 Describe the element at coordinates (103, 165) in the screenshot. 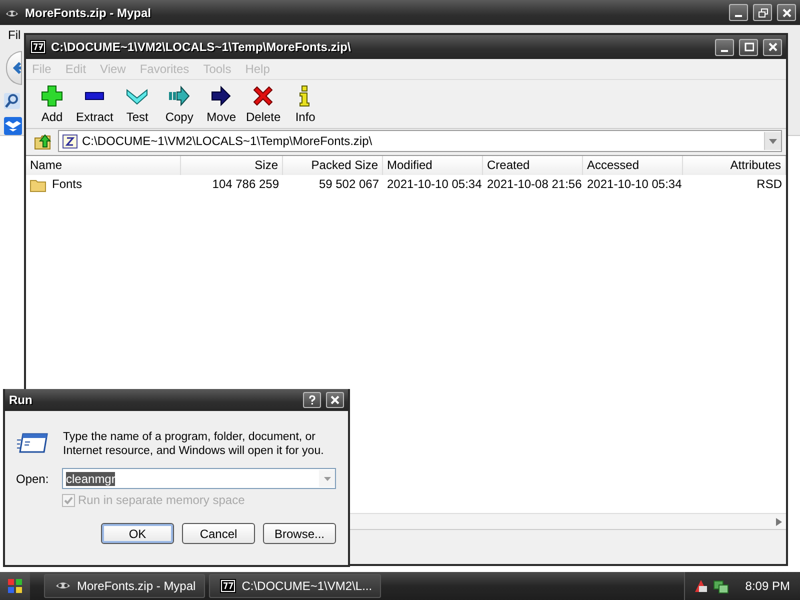

I see `column-header: Name` at that location.